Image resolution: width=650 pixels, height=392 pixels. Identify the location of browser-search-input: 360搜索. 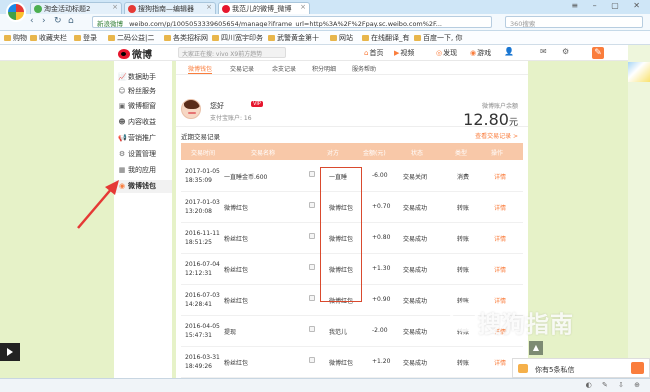
(574, 22).